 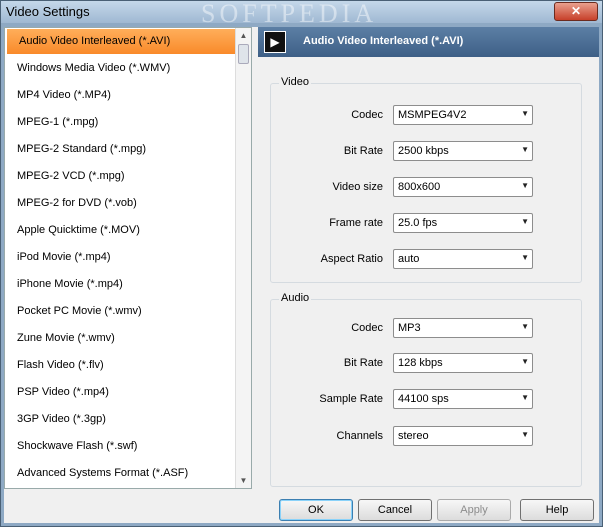 What do you see at coordinates (463, 328) in the screenshot?
I see `audio-codec-select: MP3 ▼` at bounding box center [463, 328].